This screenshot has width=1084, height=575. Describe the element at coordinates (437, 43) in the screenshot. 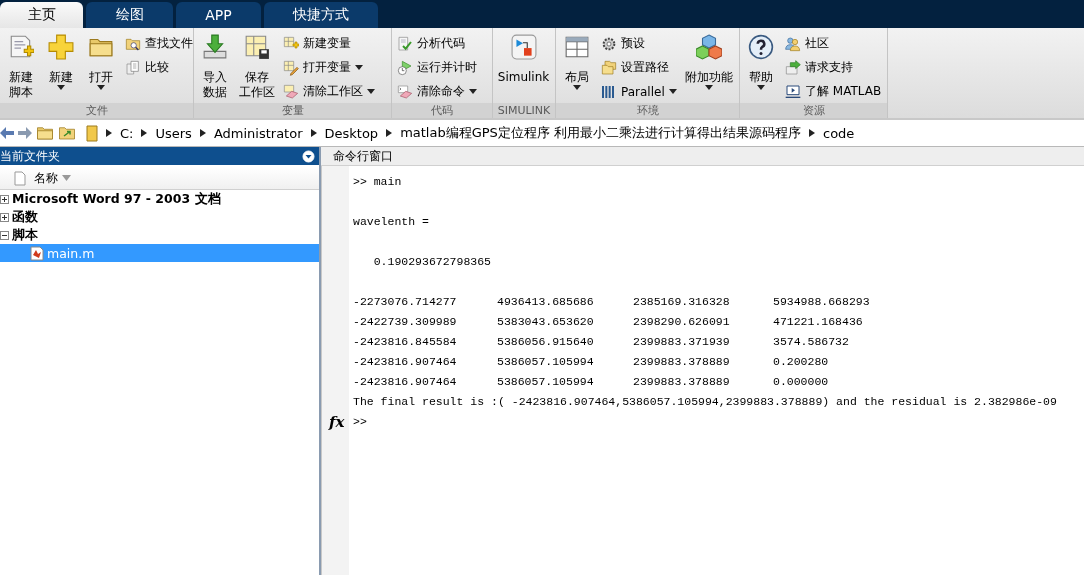

I see `ribbon-button: 分析代码` at that location.